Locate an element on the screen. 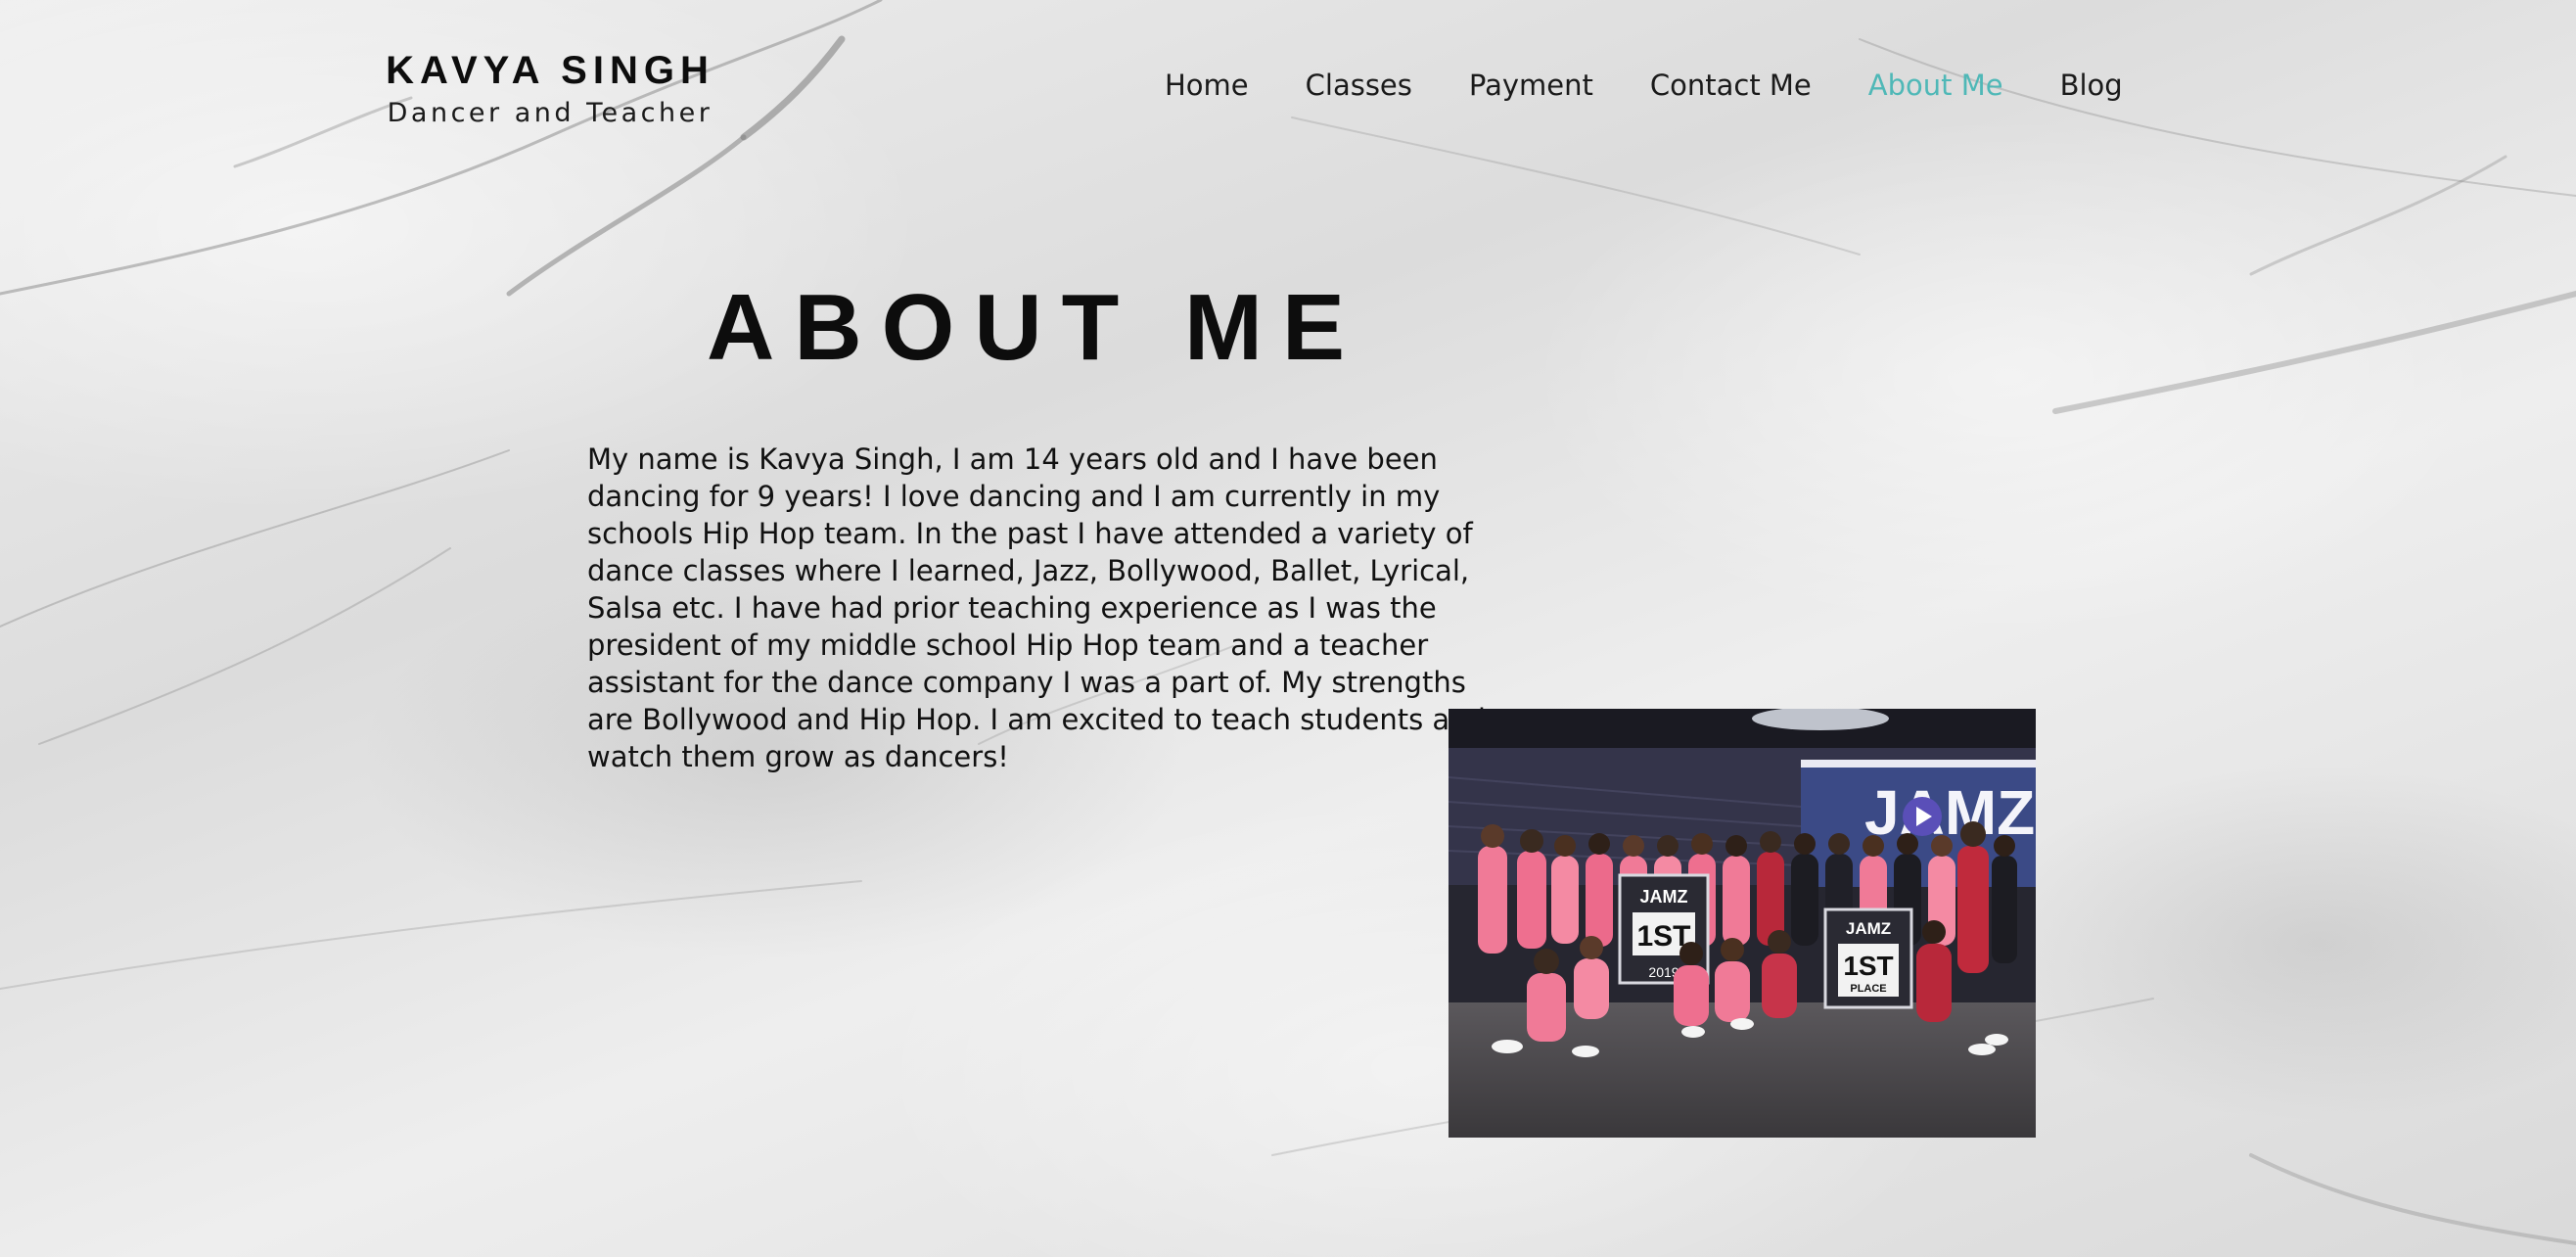 The width and height of the screenshot is (2576, 1257). nav-blog: Blog is located at coordinates (2091, 85).